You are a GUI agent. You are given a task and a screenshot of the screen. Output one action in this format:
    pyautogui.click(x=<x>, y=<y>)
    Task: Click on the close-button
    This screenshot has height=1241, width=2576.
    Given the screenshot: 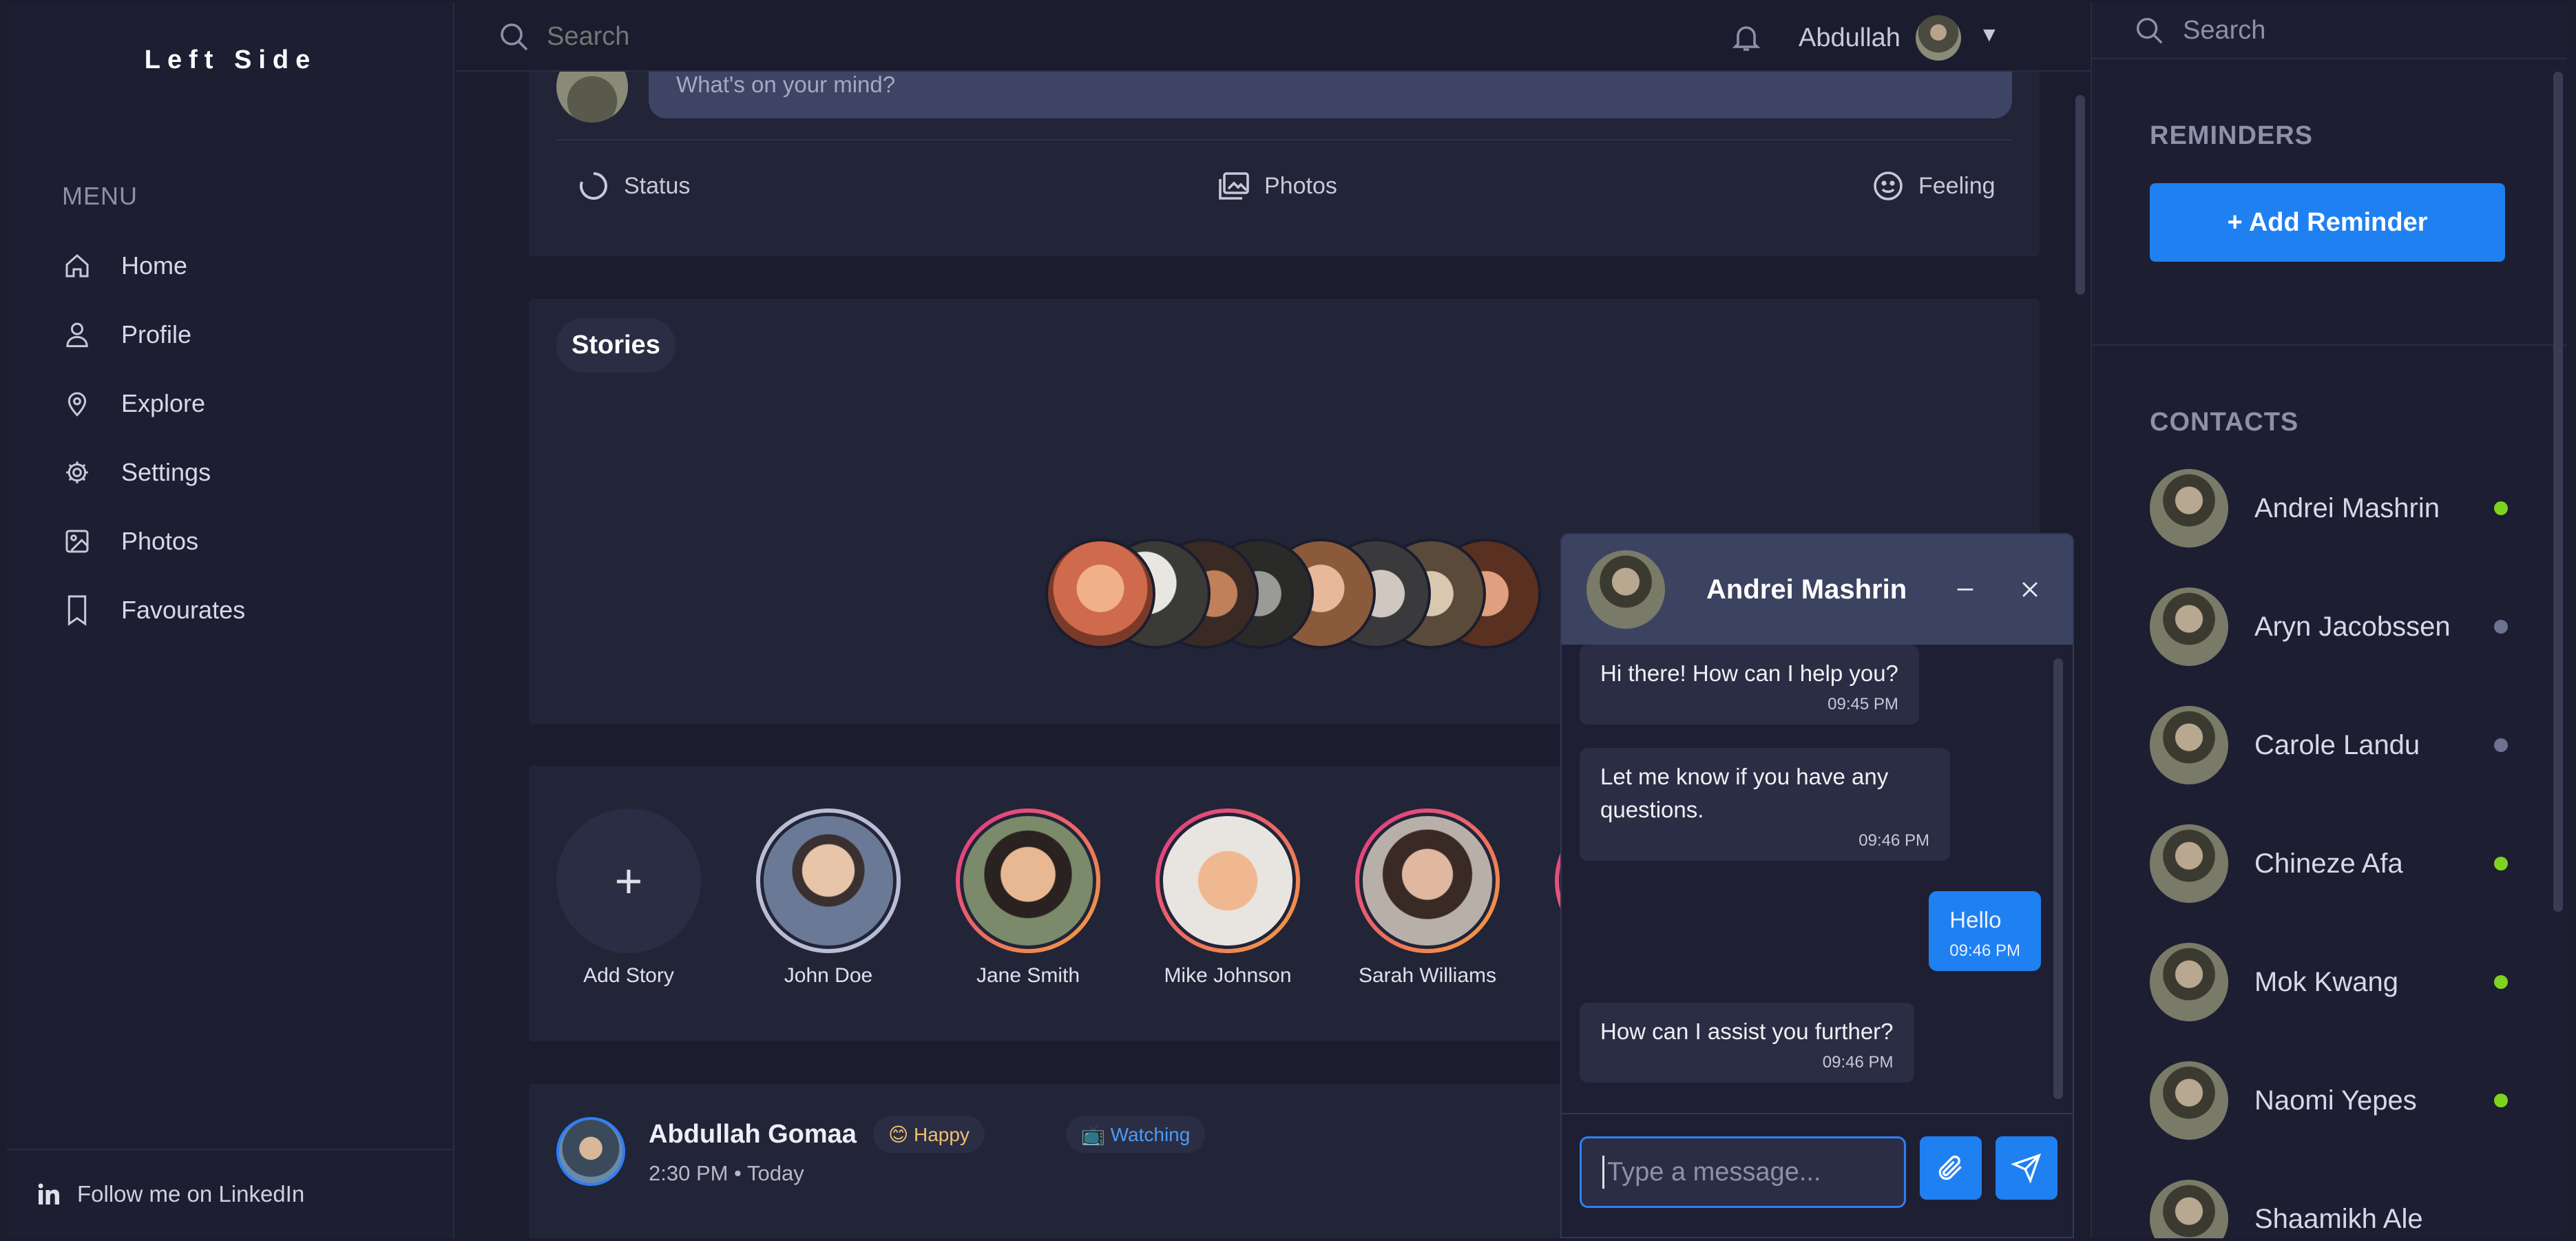 What is the action you would take?
    pyautogui.click(x=2030, y=589)
    